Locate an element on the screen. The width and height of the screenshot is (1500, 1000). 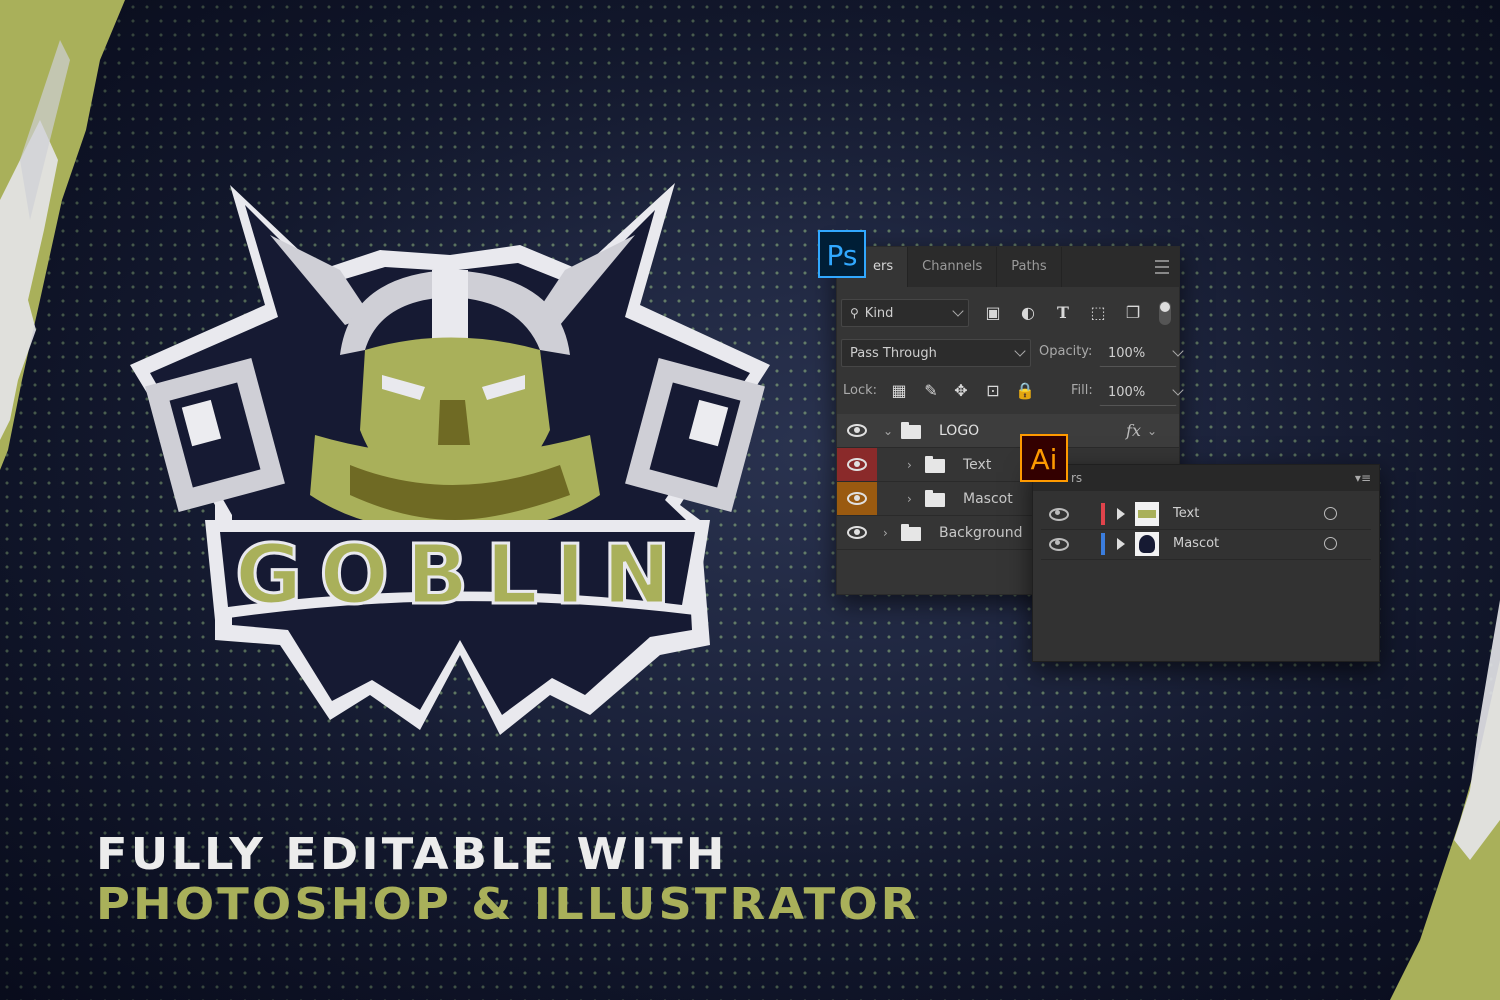
fill-label: Fill: is located at coordinates (1082, 390).